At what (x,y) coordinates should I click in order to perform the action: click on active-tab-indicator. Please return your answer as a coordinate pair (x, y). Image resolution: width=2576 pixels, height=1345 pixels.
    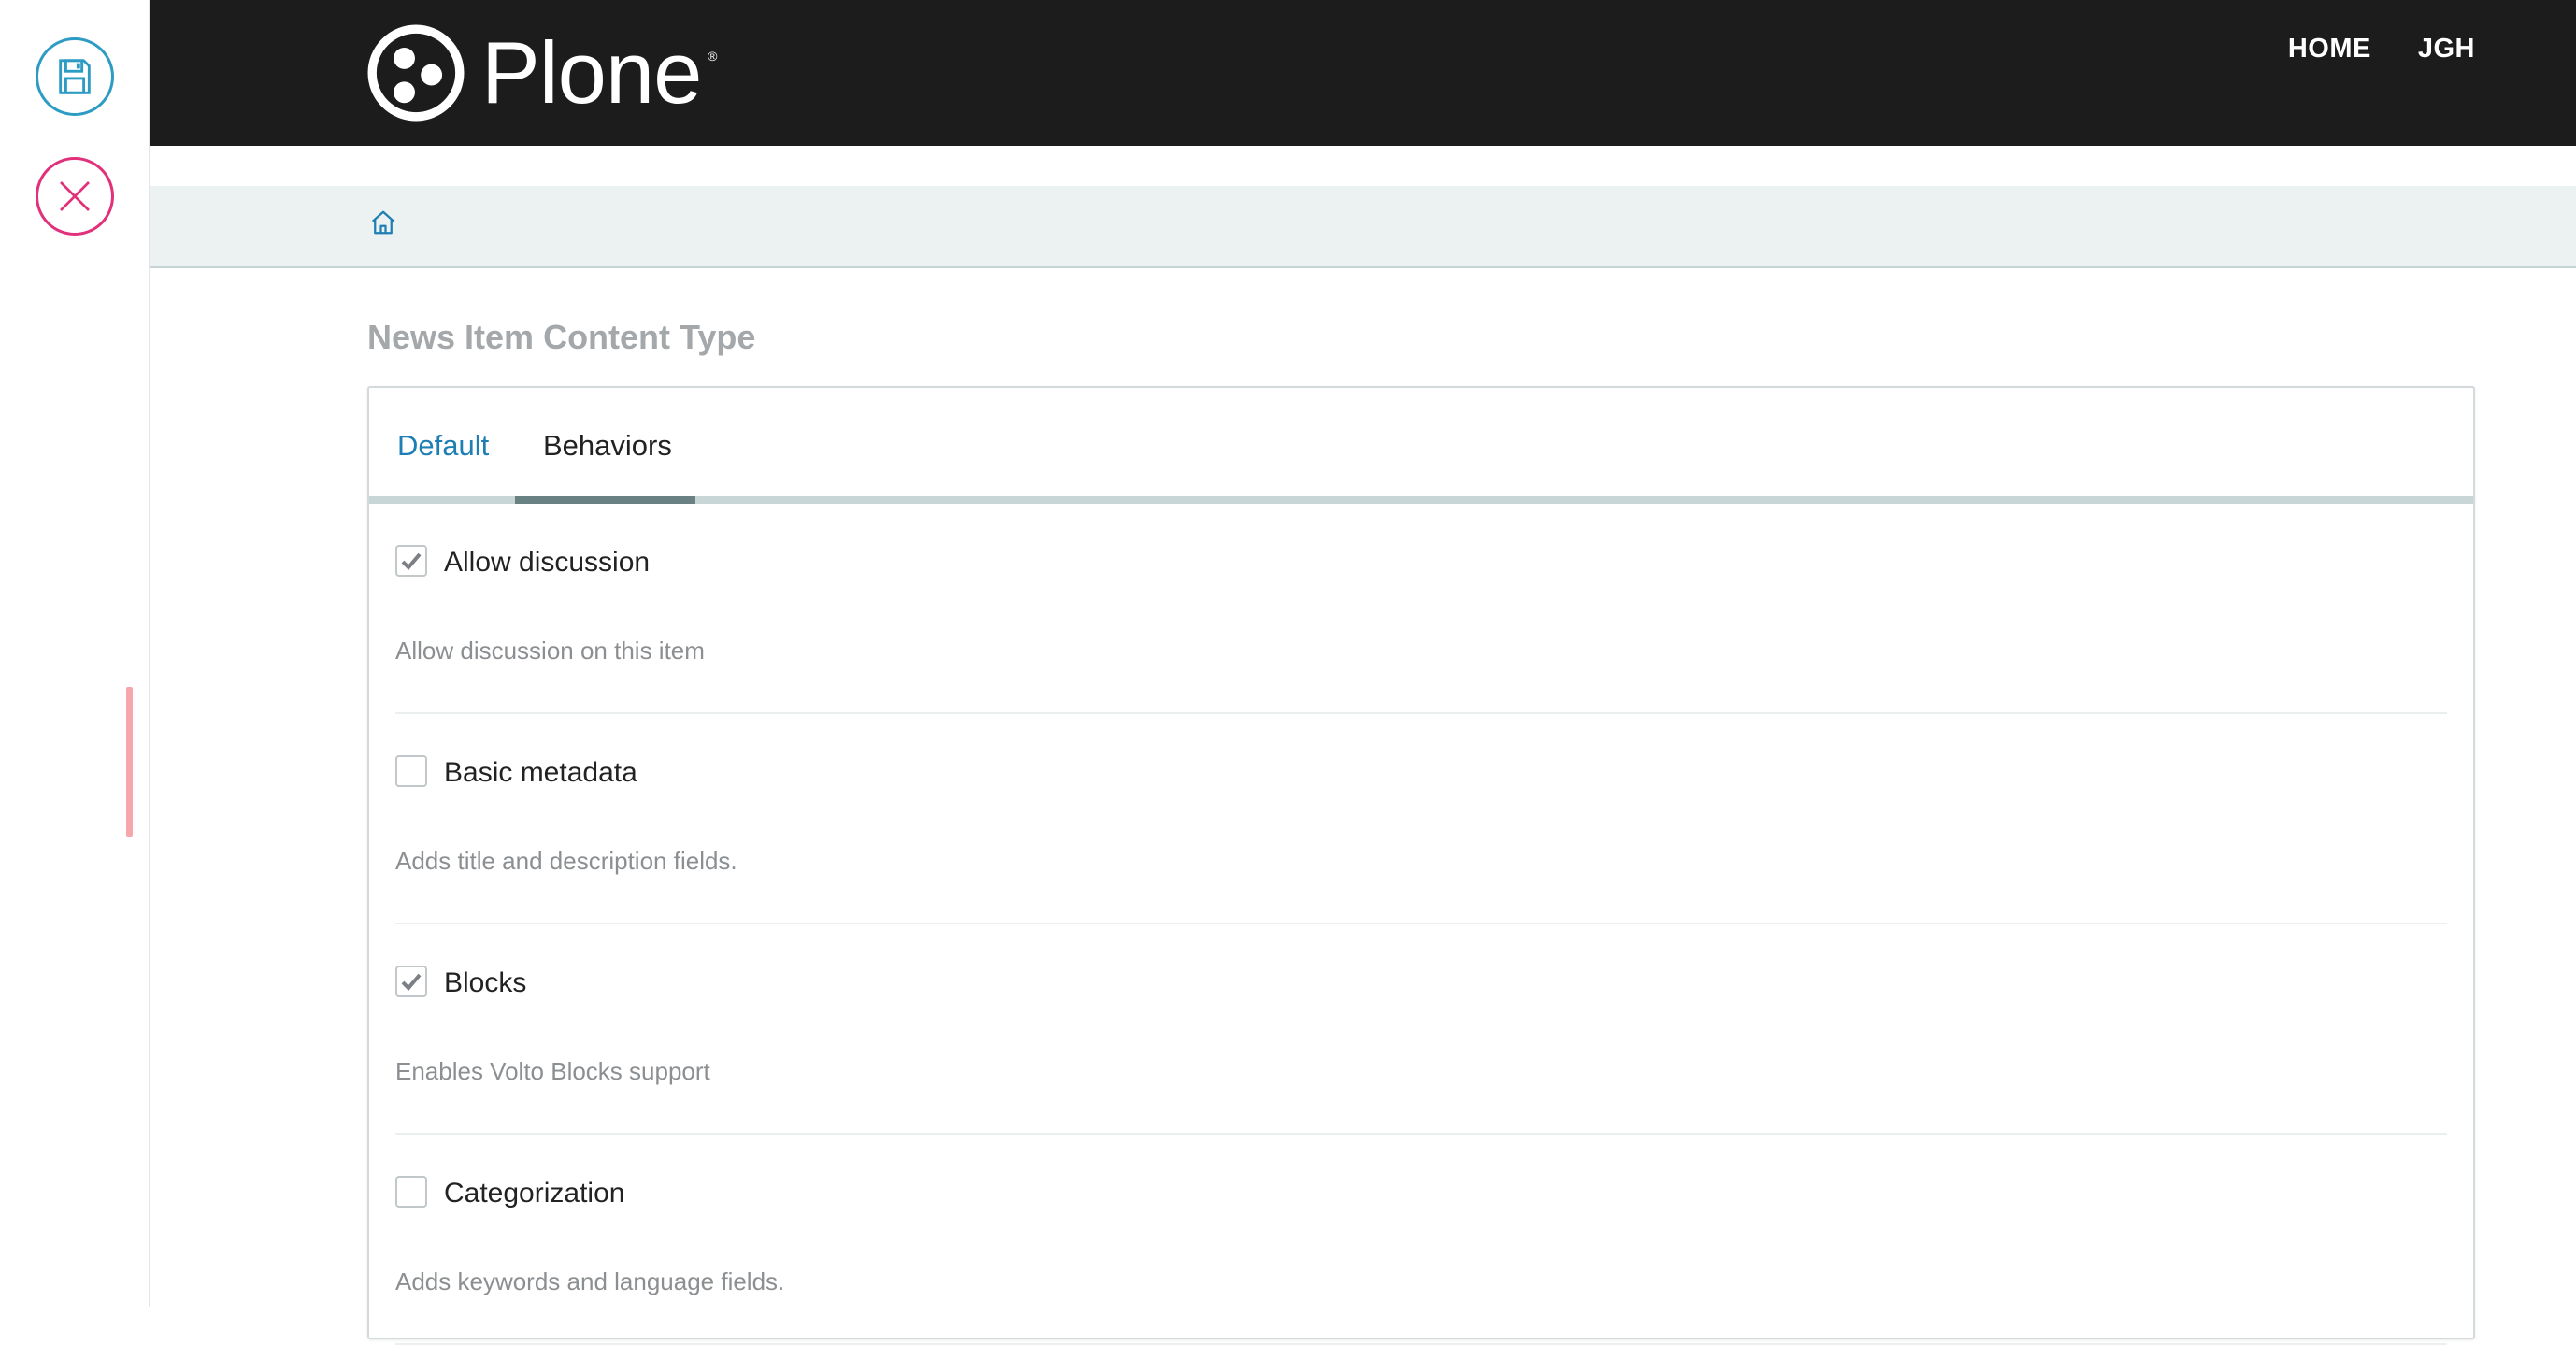
    Looking at the image, I should click on (605, 500).